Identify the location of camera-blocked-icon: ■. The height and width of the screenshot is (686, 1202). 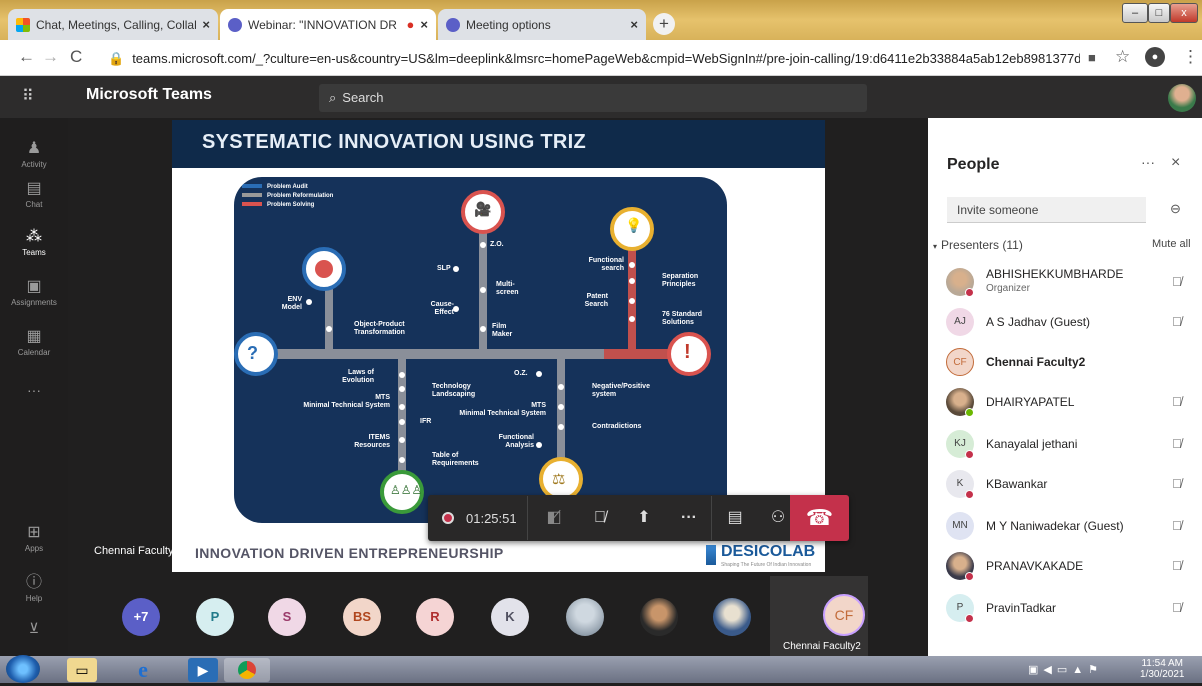
(1092, 57).